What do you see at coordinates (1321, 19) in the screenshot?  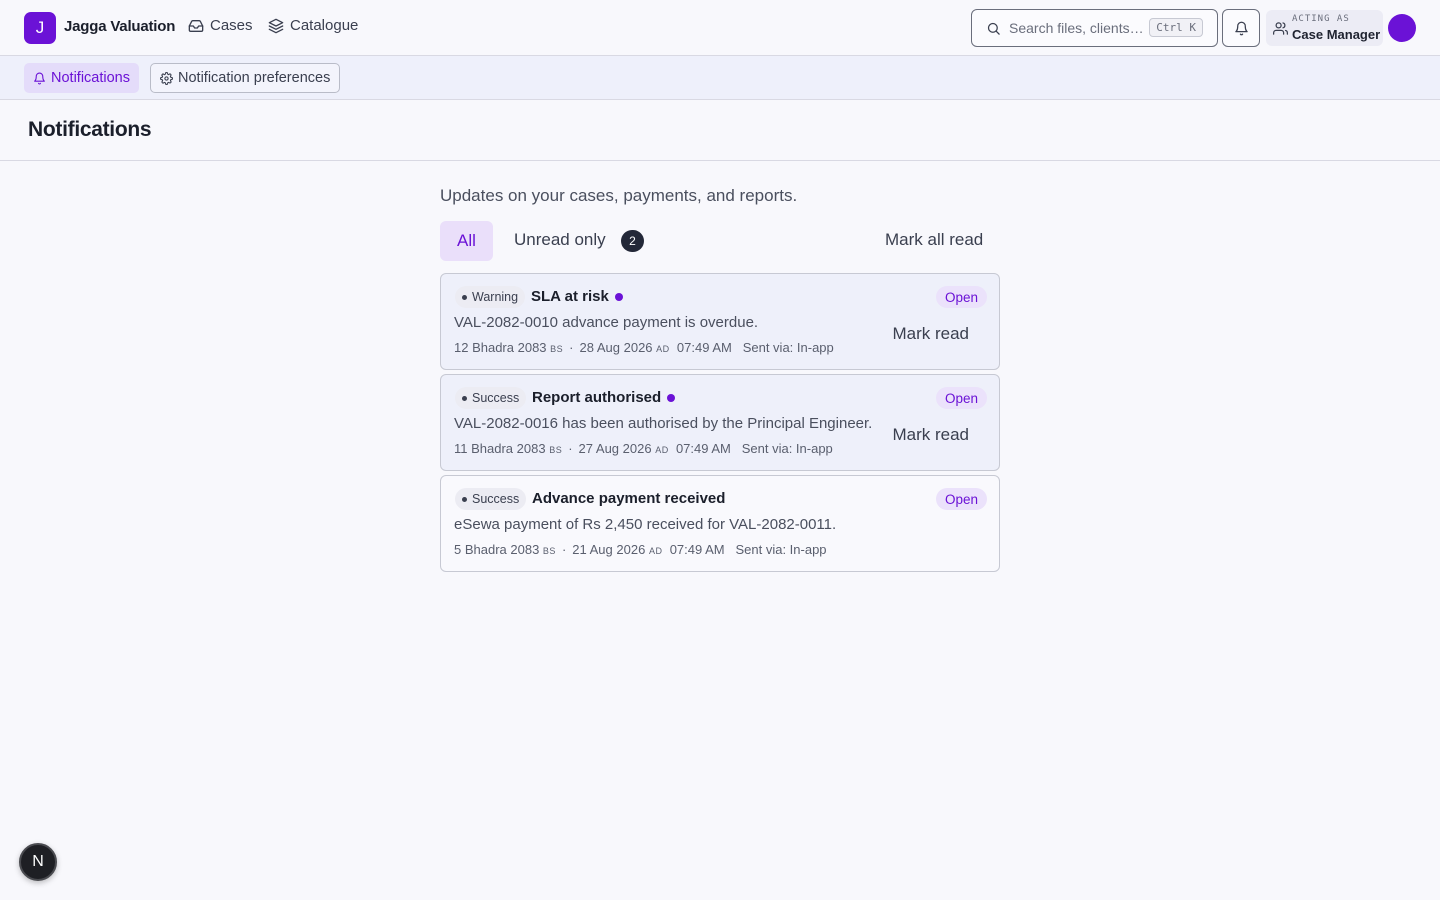 I see `acting-as-label: ACTING AS` at bounding box center [1321, 19].